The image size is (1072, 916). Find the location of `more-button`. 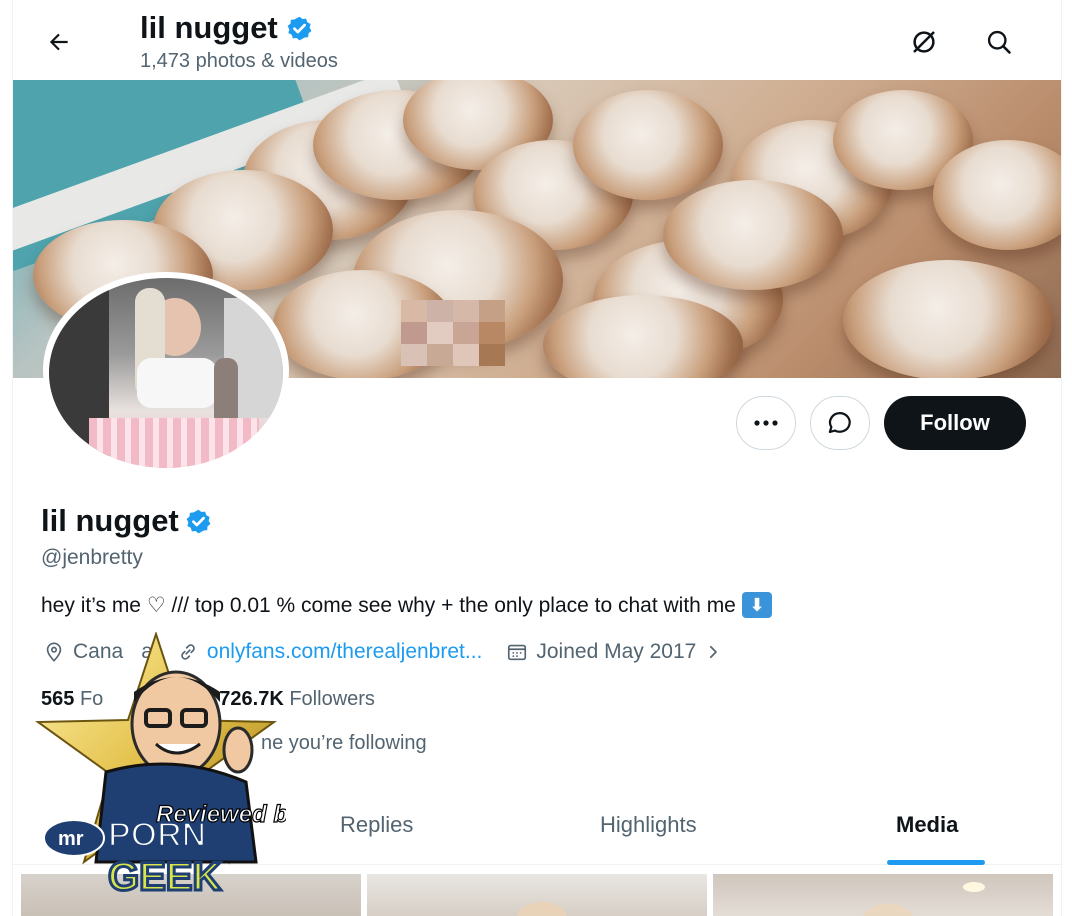

more-button is located at coordinates (766, 423).